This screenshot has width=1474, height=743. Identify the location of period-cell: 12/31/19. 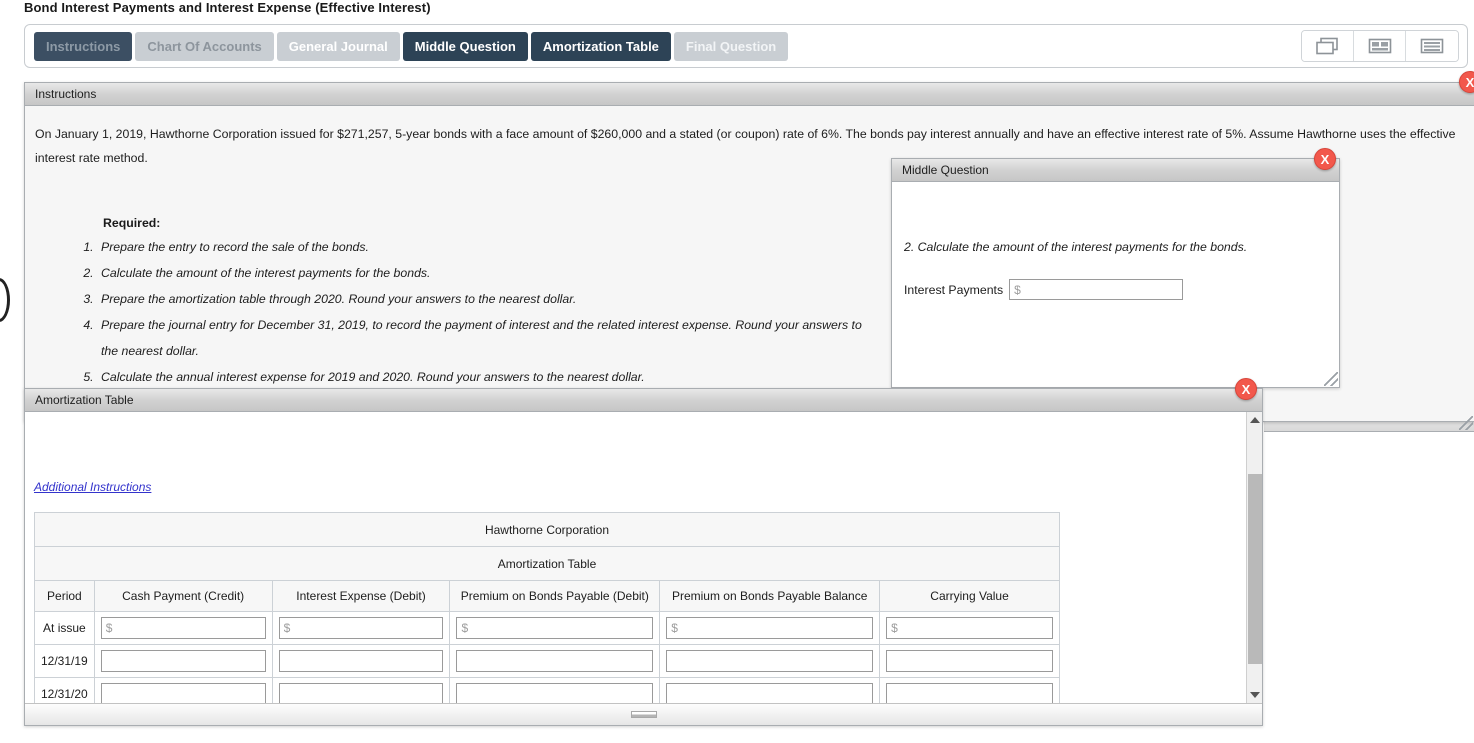
(64, 661).